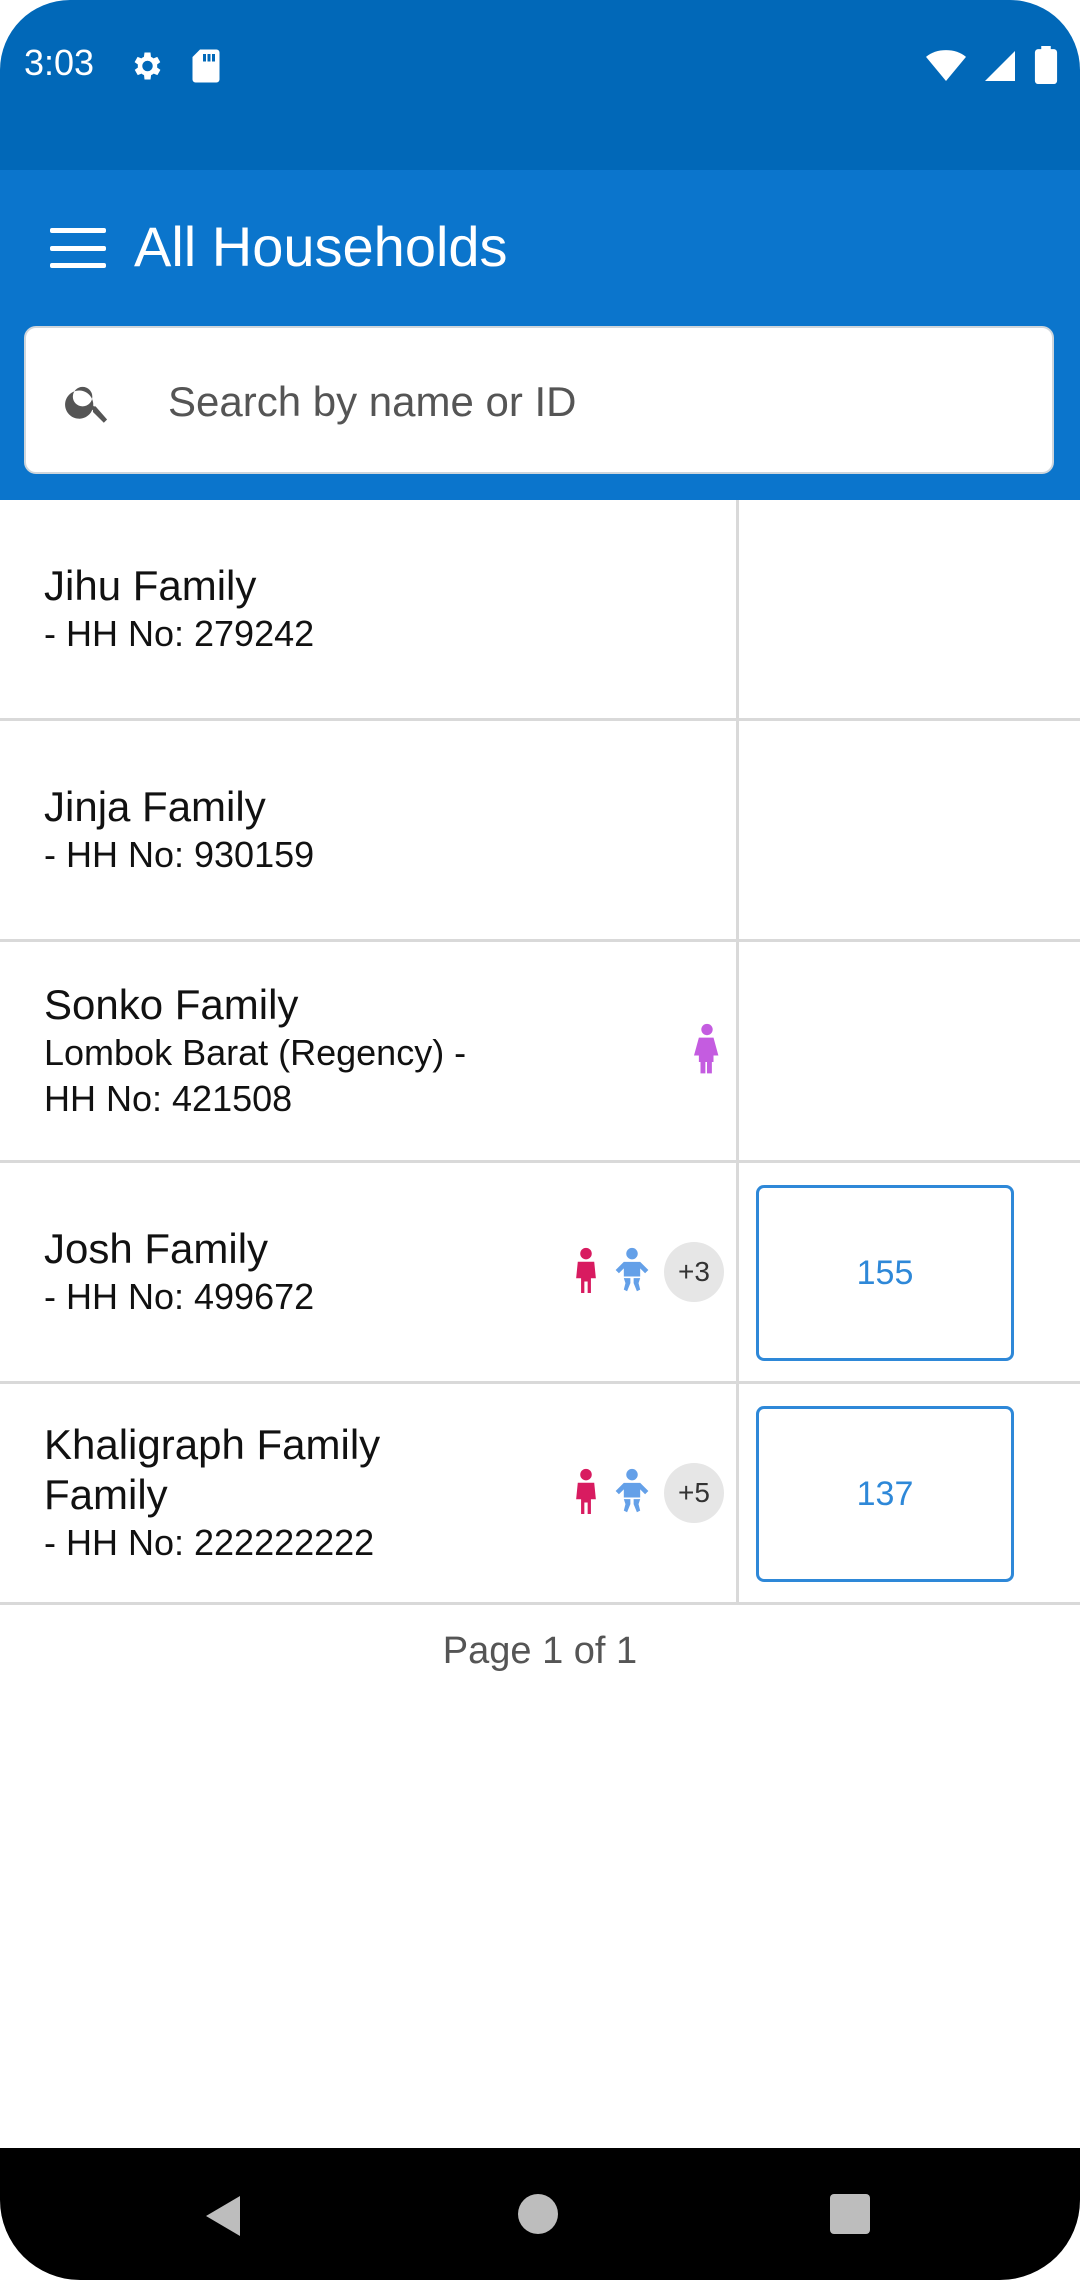 The height and width of the screenshot is (2280, 1080). I want to click on search-box, so click(539, 400).